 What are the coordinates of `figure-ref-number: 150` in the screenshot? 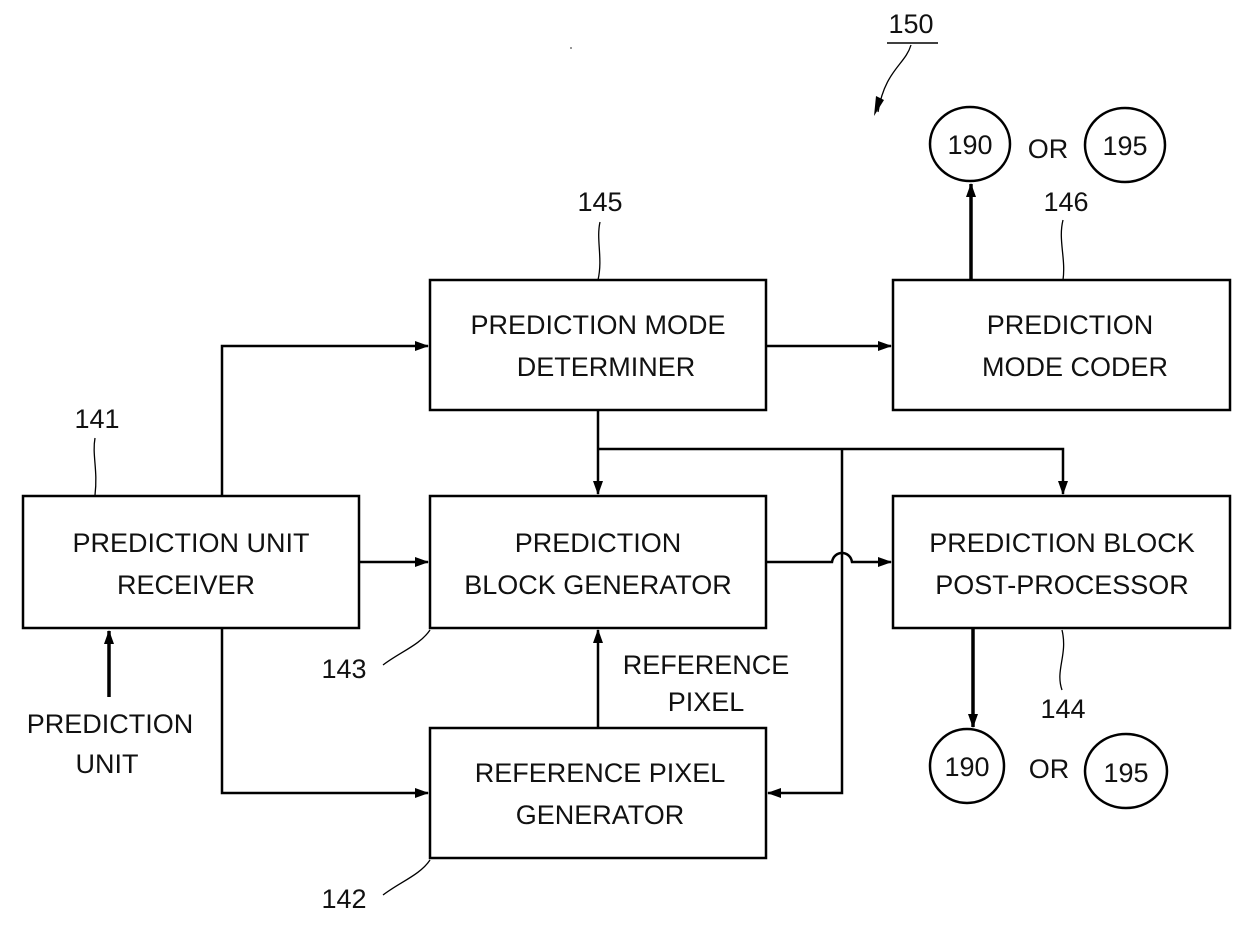 It's located at (910, 24).